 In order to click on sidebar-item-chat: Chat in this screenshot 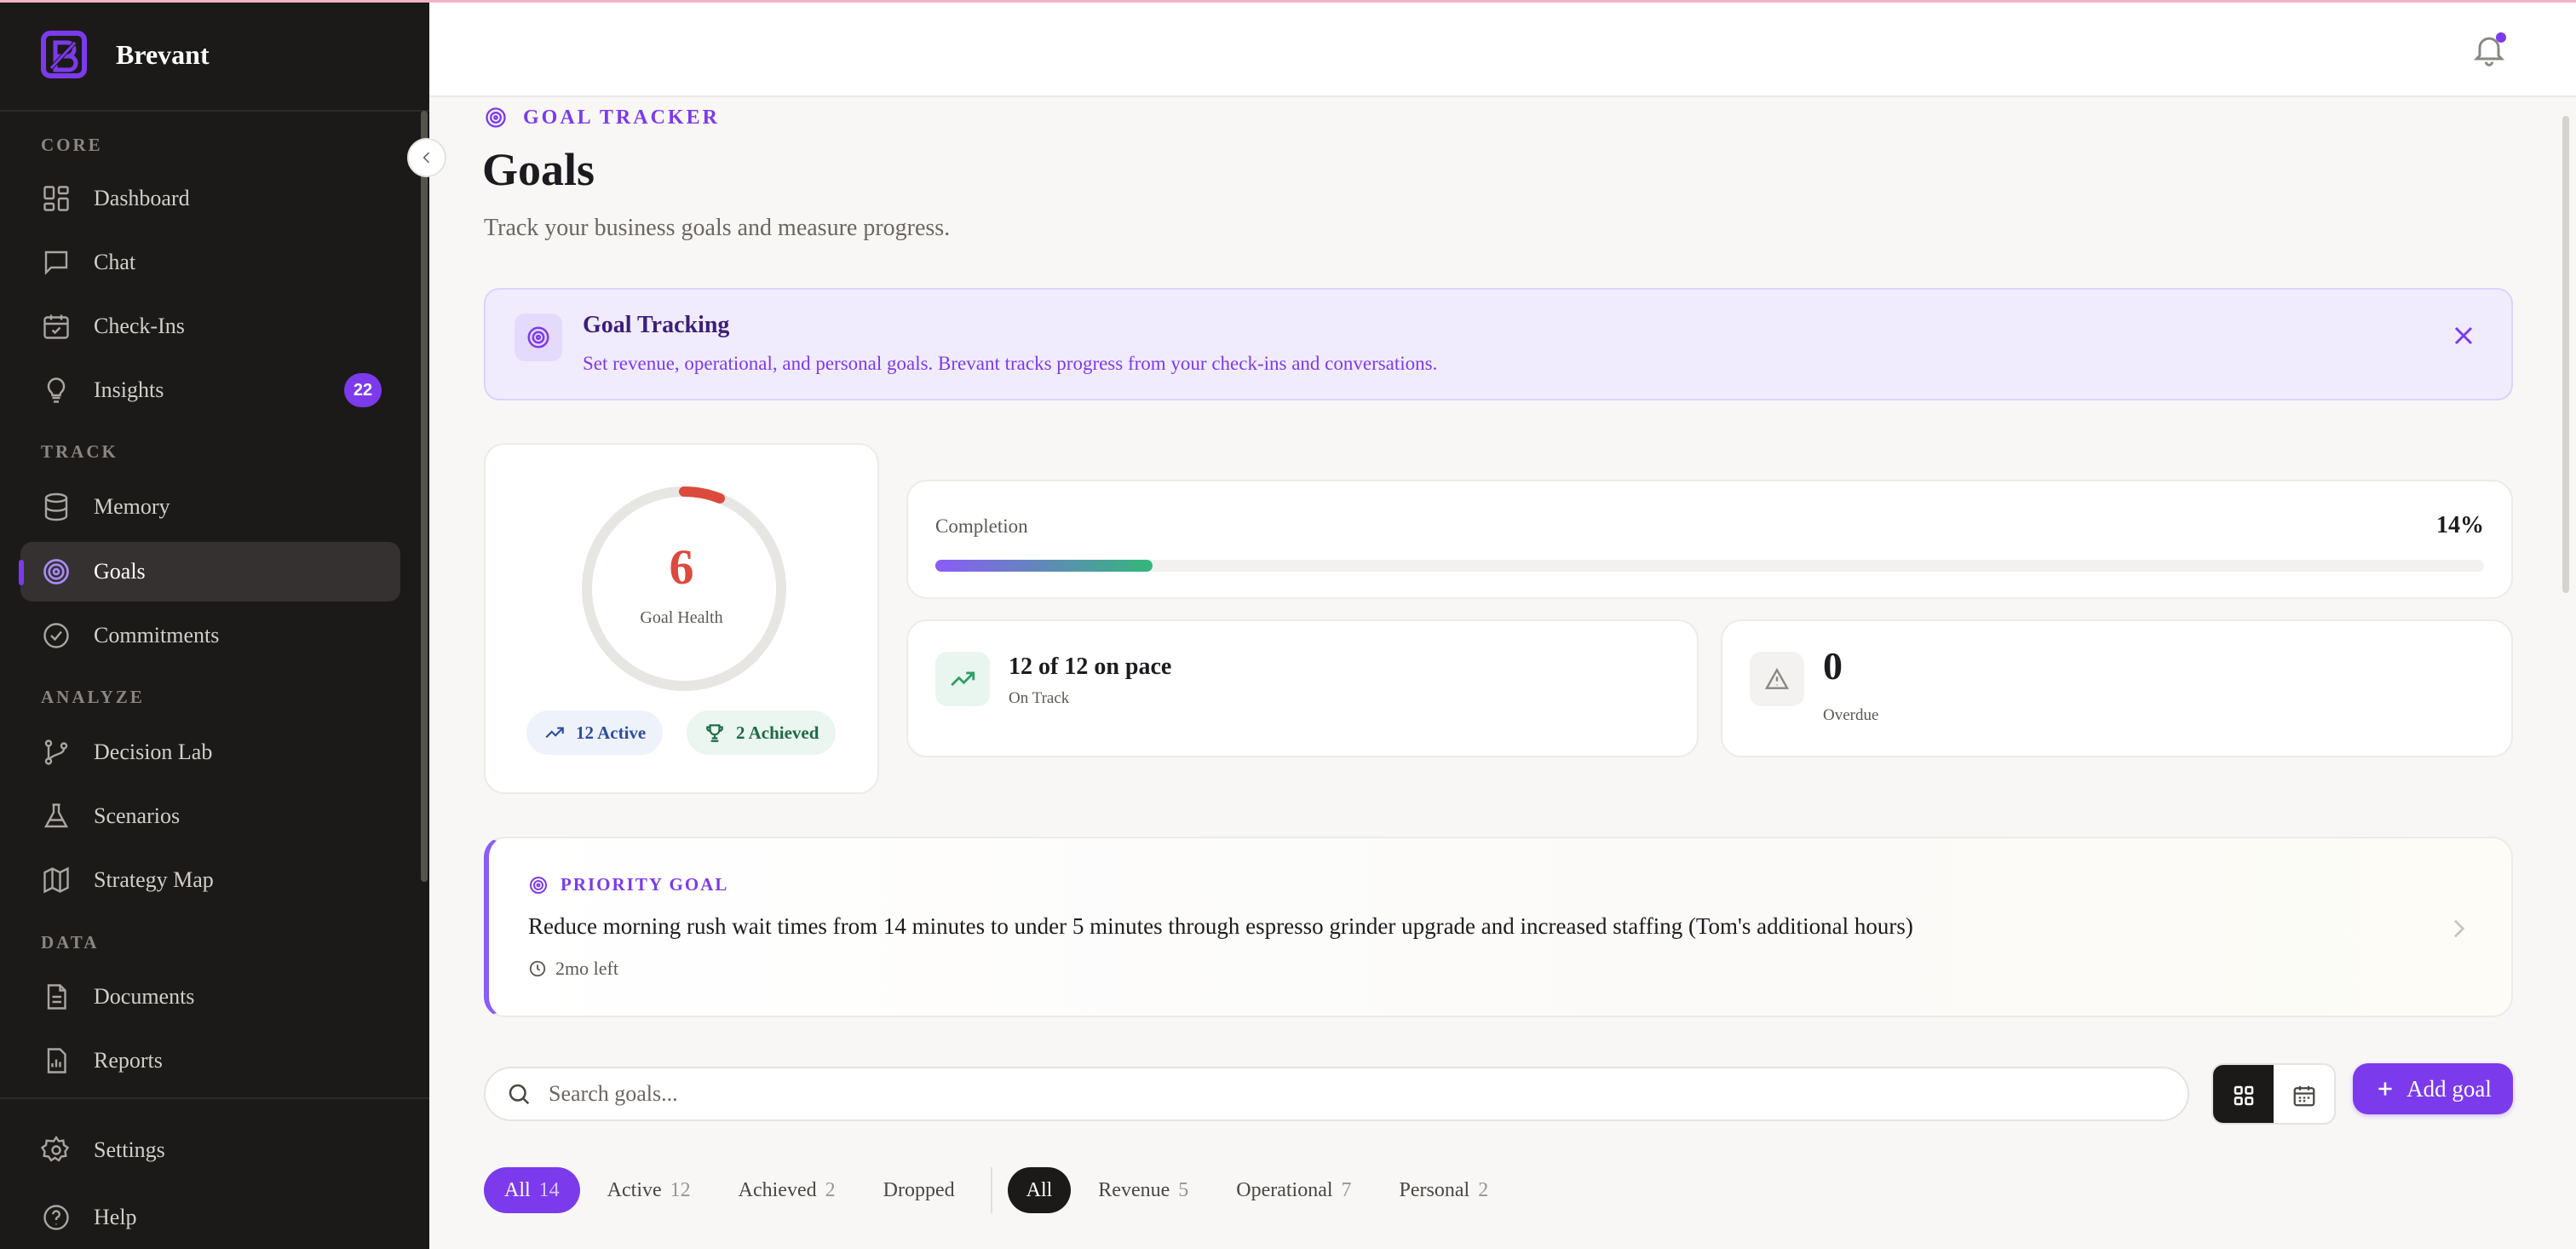, I will do `click(210, 262)`.